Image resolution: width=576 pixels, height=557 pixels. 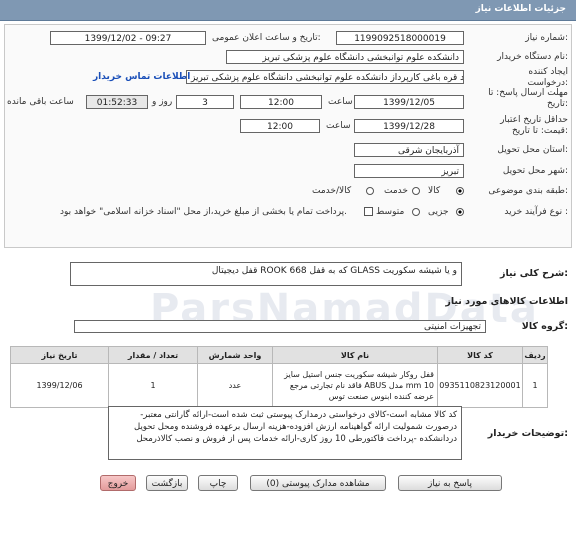 What do you see at coordinates (118, 483) in the screenshot?
I see `exit-button: خروج` at bounding box center [118, 483].